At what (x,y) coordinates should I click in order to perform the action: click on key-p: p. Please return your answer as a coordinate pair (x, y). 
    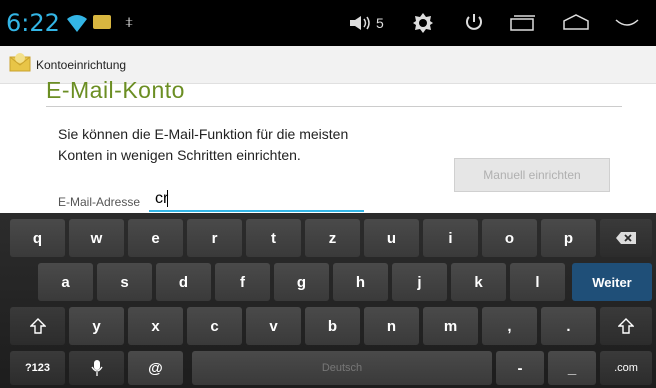
    Looking at the image, I should click on (568, 238).